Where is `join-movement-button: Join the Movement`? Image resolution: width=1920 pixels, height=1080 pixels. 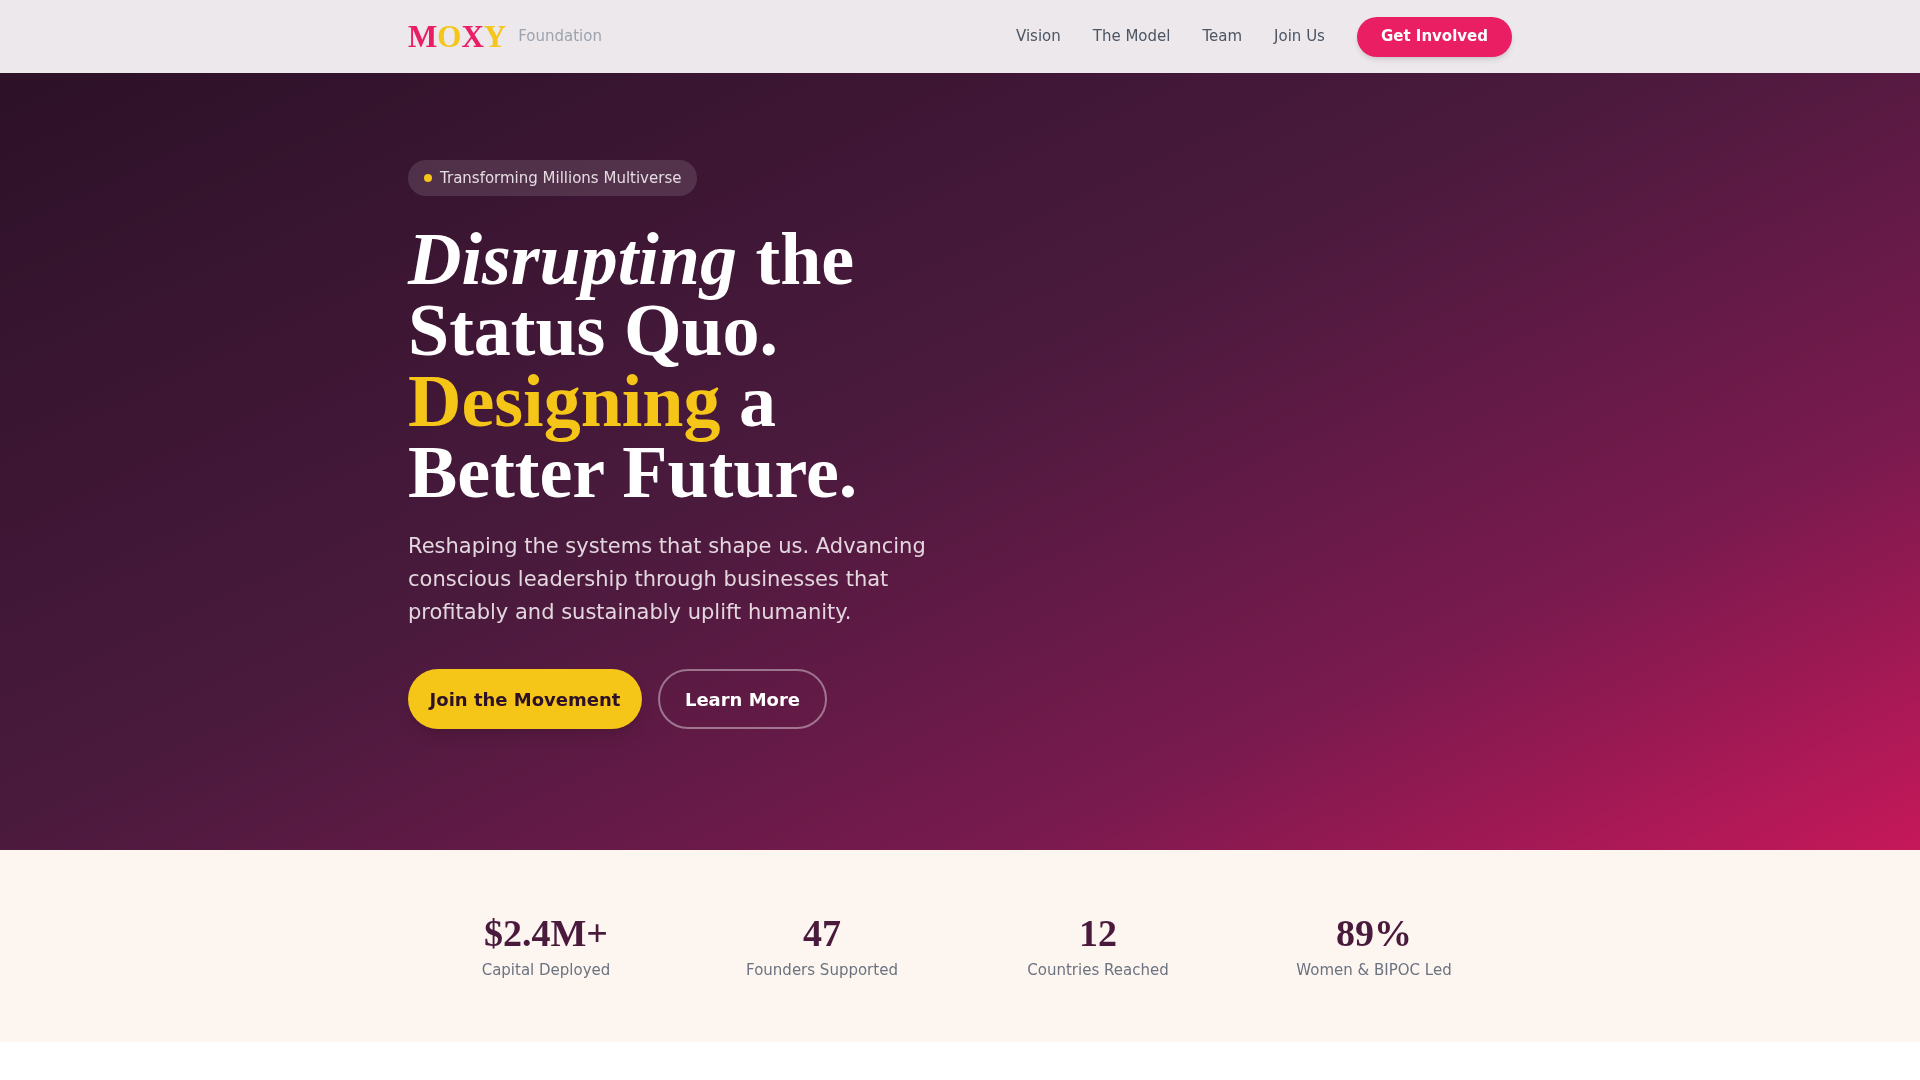 join-movement-button: Join the Movement is located at coordinates (525, 699).